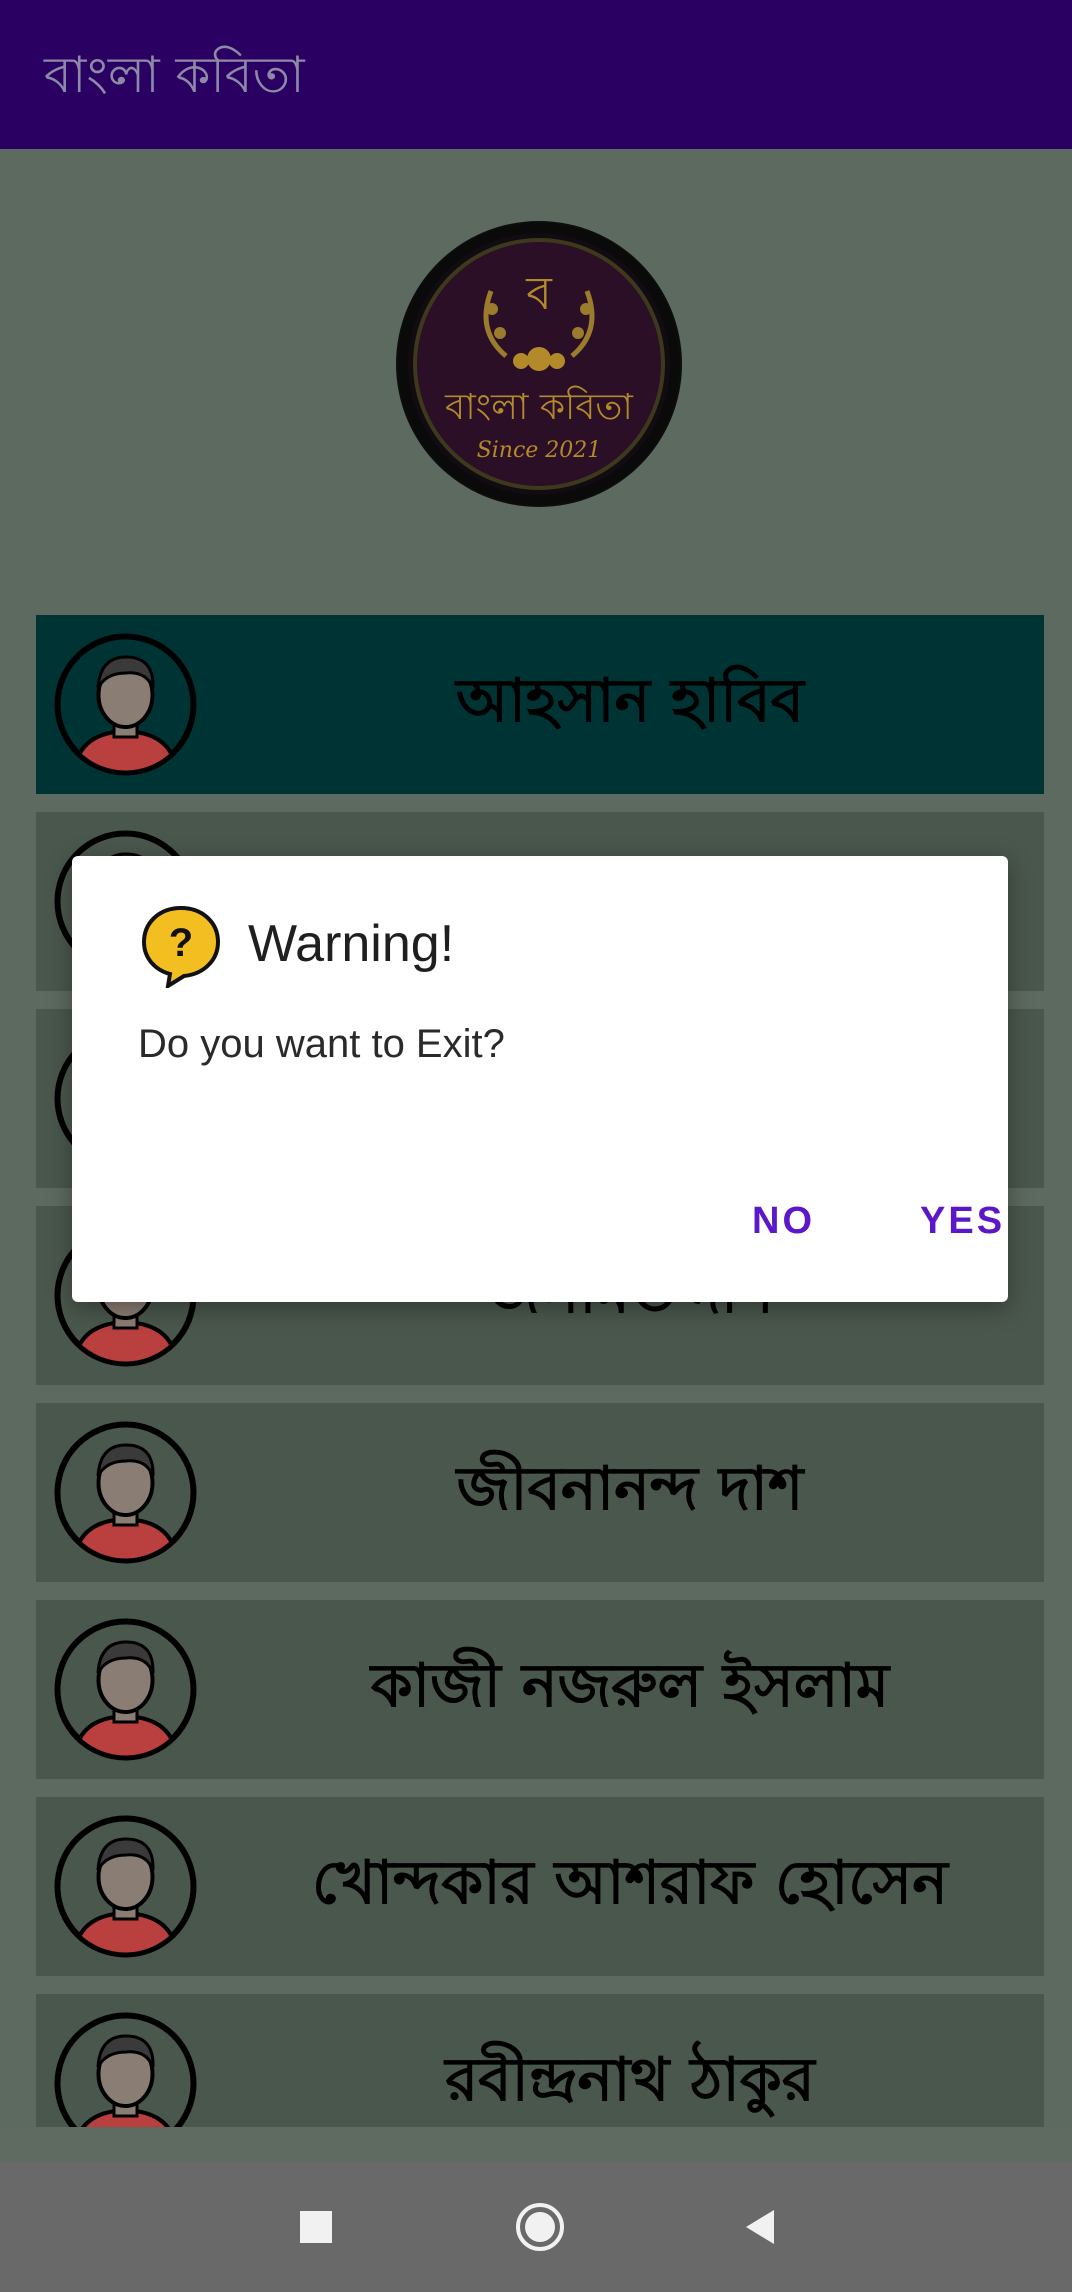 This screenshot has width=1072, height=2292. Describe the element at coordinates (321, 1044) in the screenshot. I see `dialog-message: Do you want to Exit?` at that location.